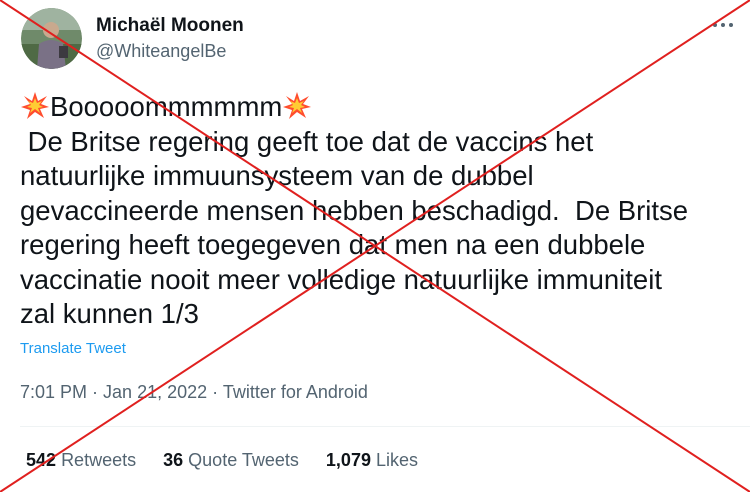 This screenshot has height=492, width=750. Describe the element at coordinates (73, 348) in the screenshot. I see `translate-tweet-link: Translate Tweet` at that location.